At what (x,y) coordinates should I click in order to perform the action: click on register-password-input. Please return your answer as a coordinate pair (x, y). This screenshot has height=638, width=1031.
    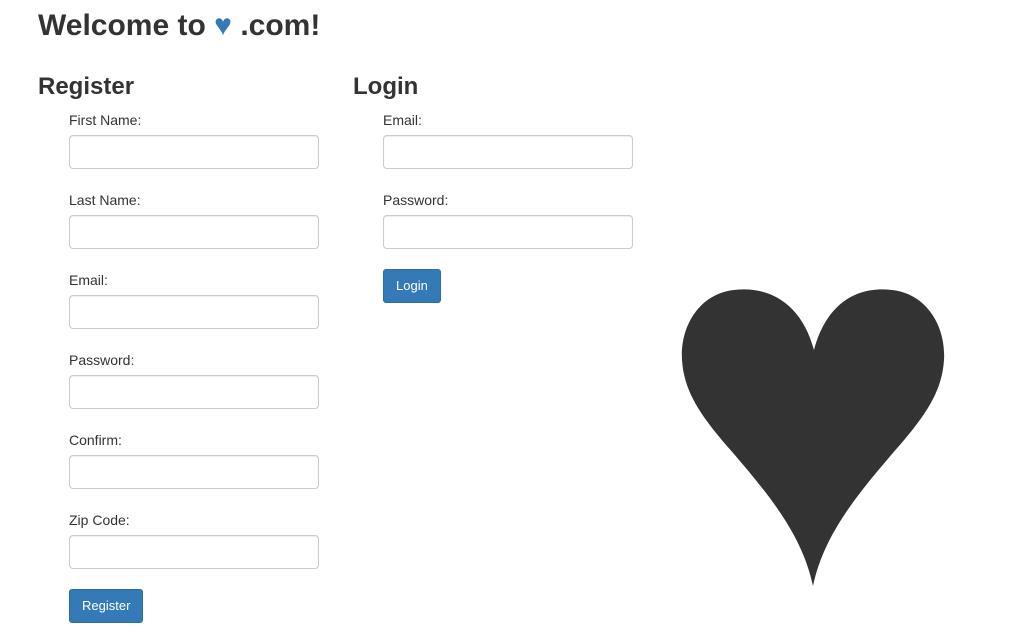
    Looking at the image, I should click on (194, 392).